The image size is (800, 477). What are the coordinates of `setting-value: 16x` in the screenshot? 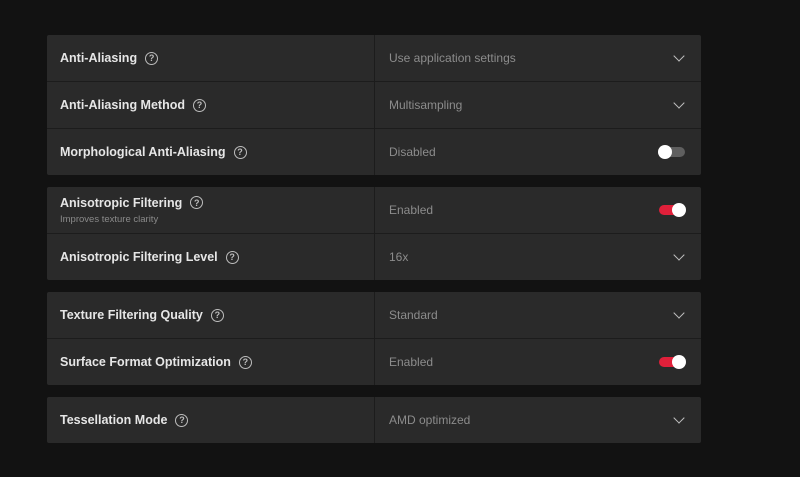 It's located at (399, 257).